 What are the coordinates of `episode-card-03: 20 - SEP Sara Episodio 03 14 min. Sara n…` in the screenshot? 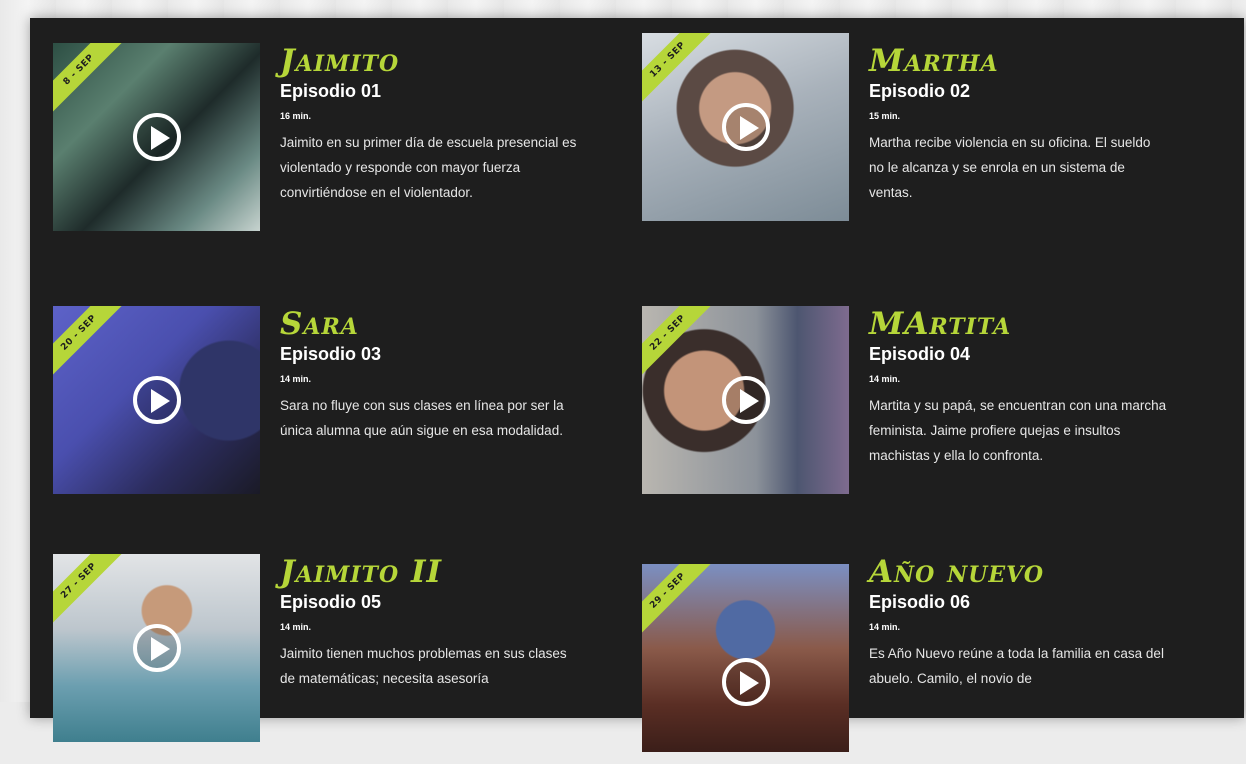 It's located at (333, 406).